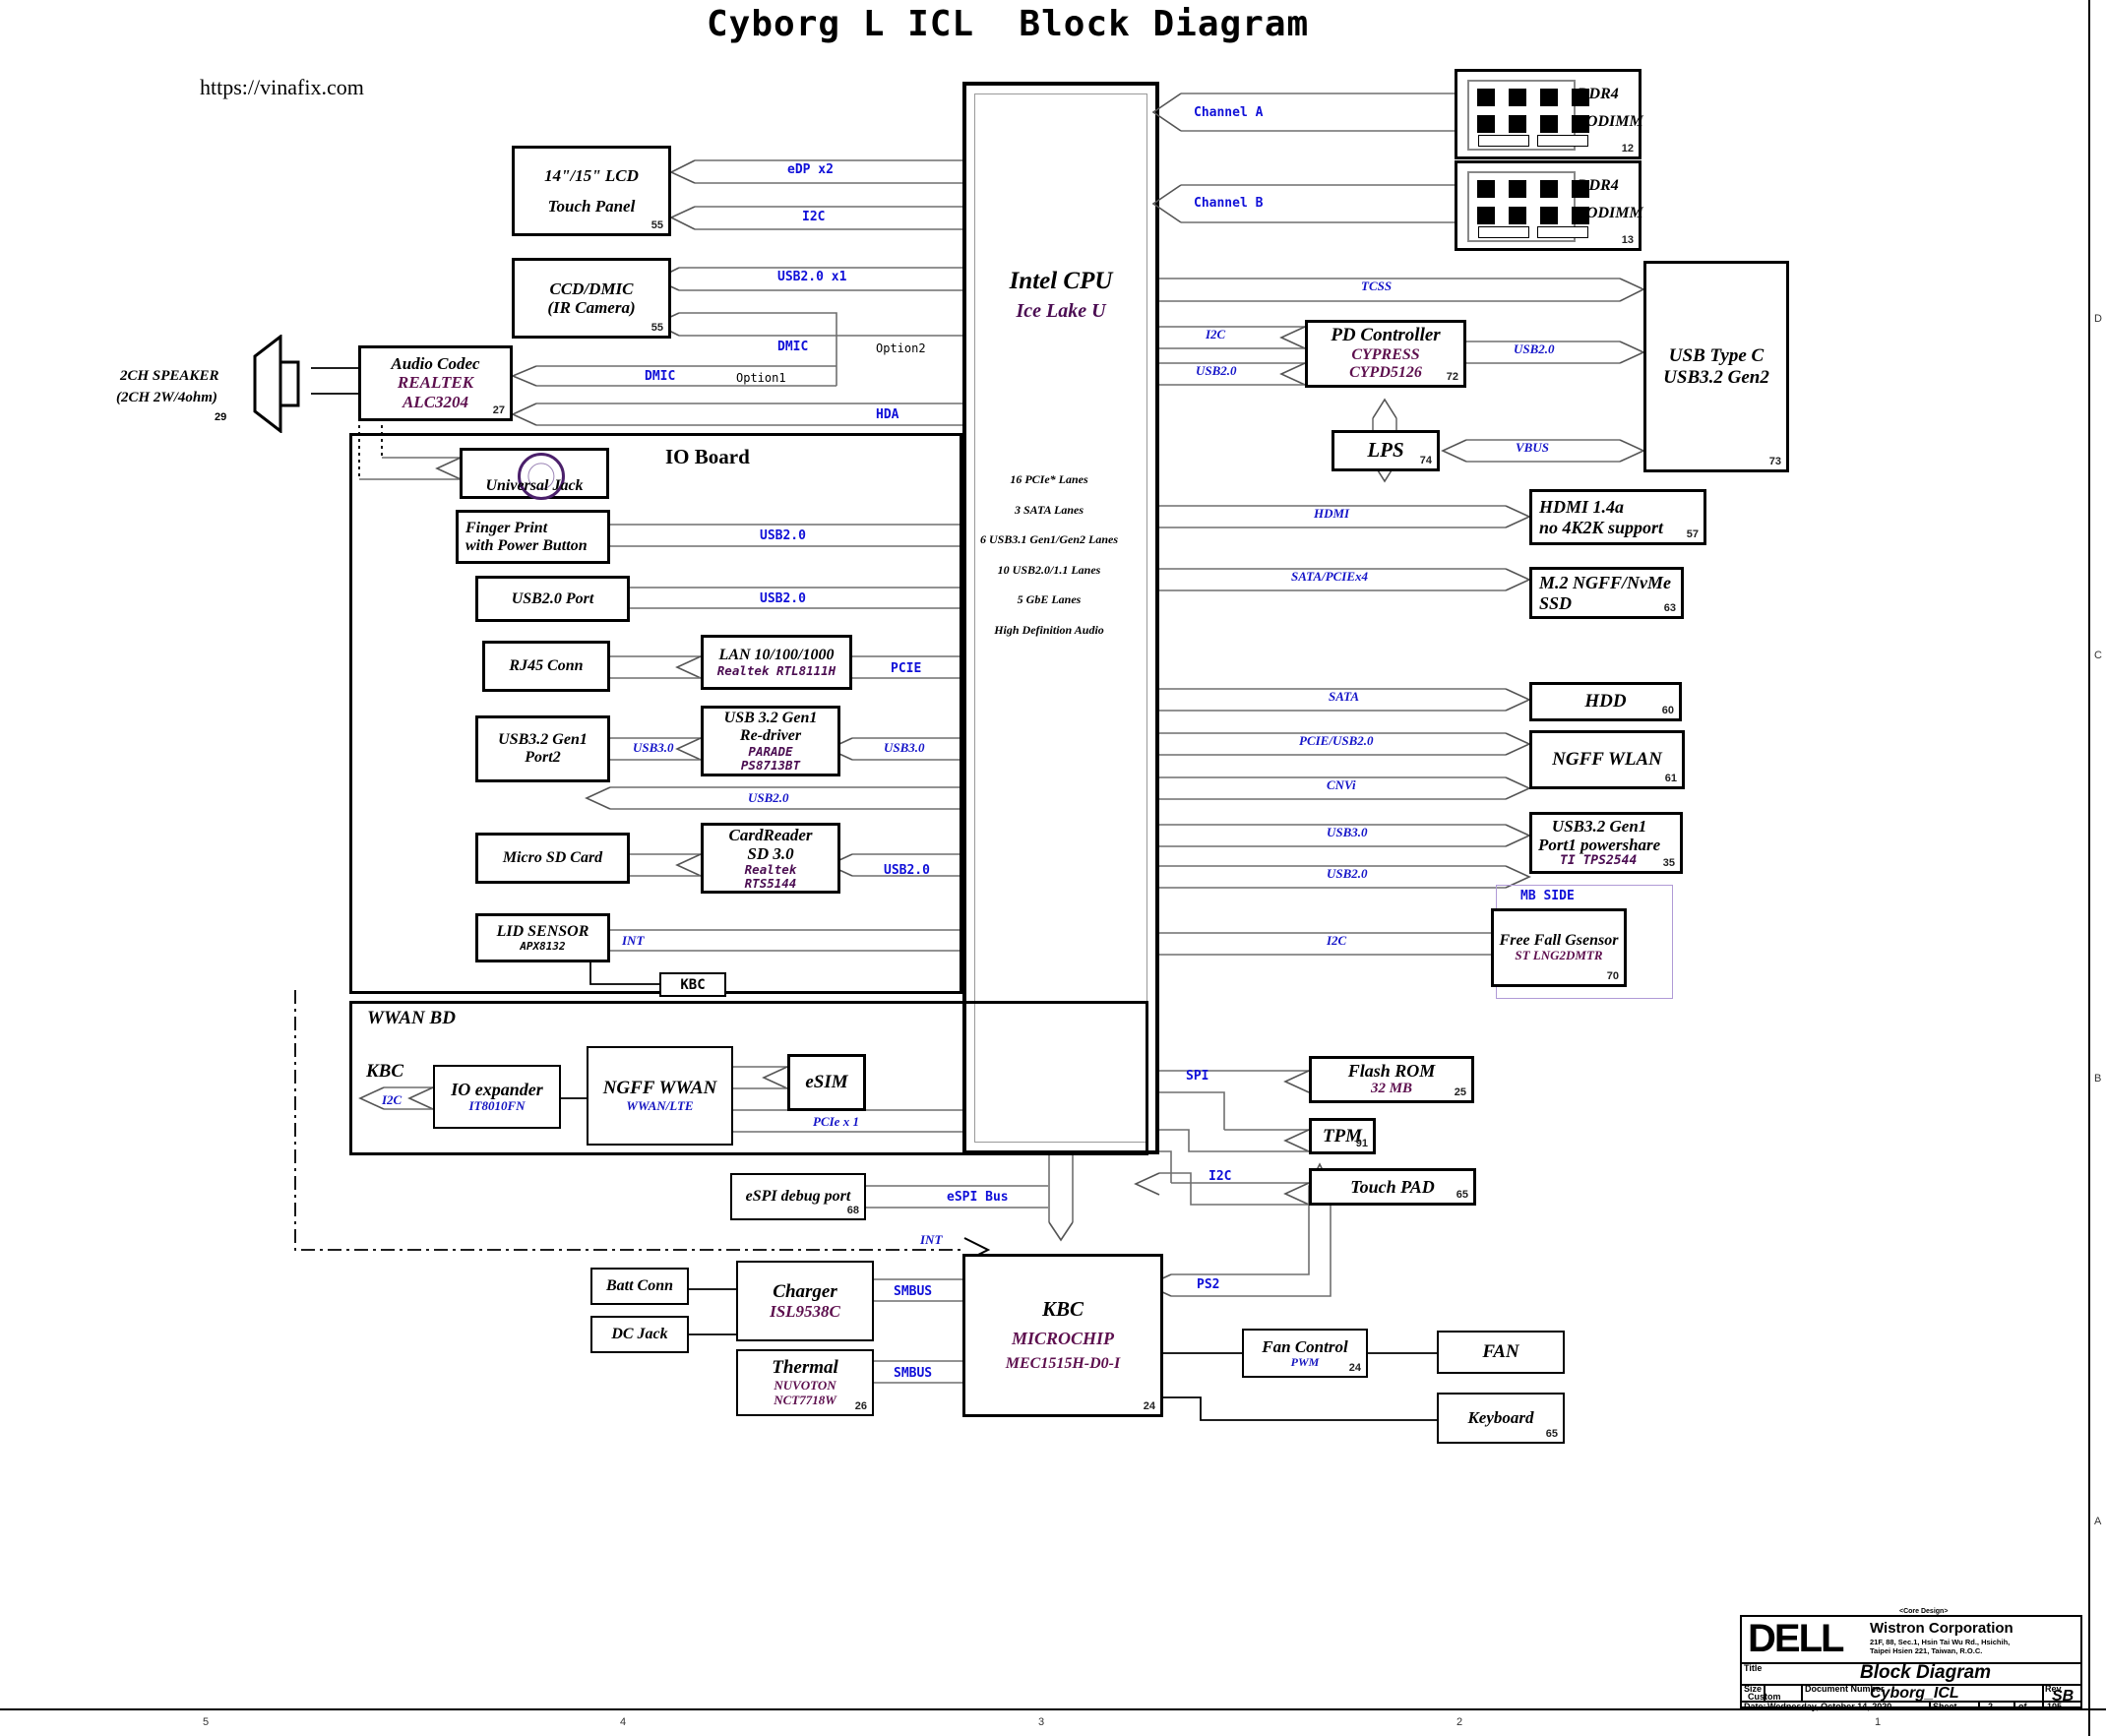  What do you see at coordinates (1764, 1697) in the screenshot?
I see `size-value: Custom` at bounding box center [1764, 1697].